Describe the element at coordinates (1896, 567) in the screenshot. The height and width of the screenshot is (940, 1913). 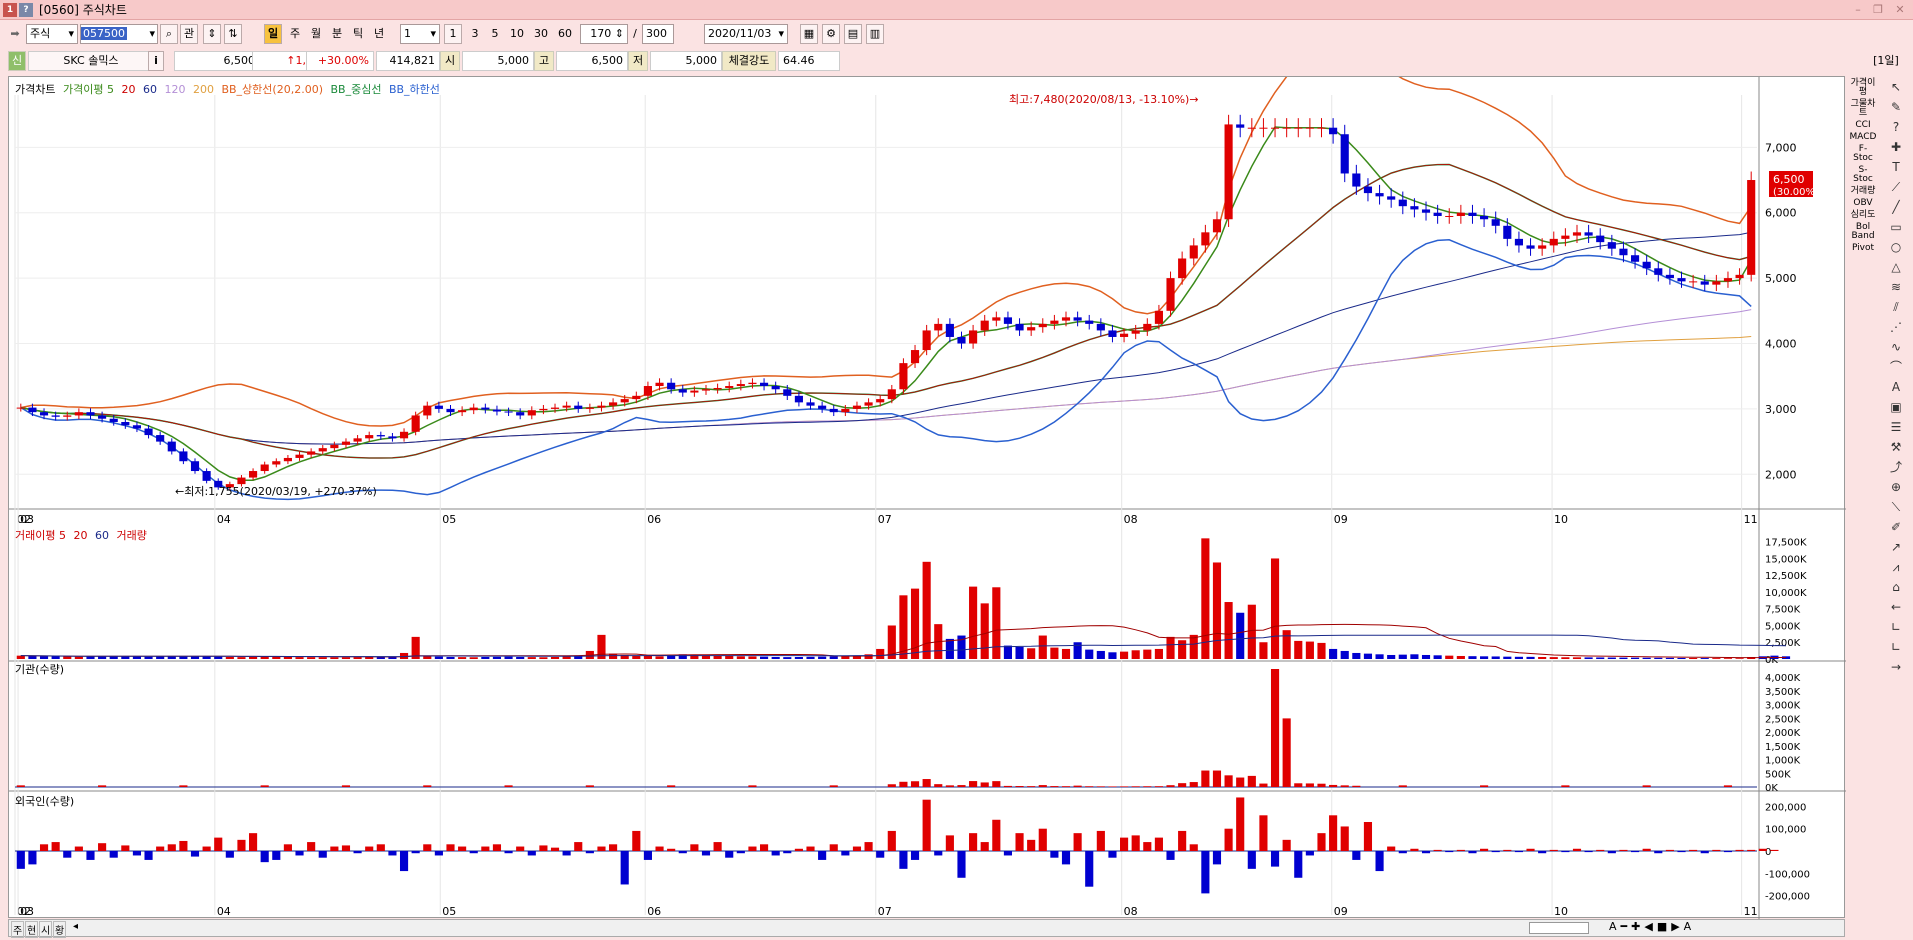
I see `chart-line-icon: ⩘` at that location.